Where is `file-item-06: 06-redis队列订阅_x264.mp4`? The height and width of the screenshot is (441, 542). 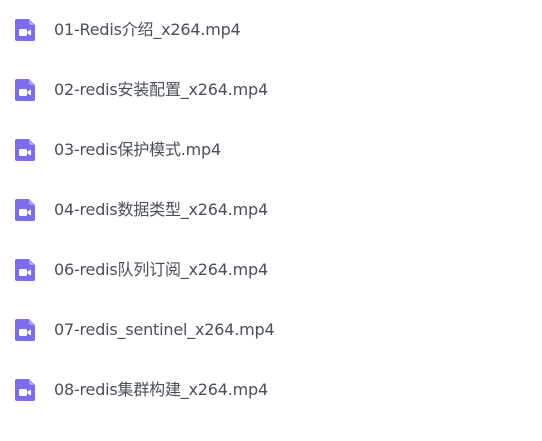
file-item-06: 06-redis队列订阅_x264.mp4 is located at coordinates (271, 270).